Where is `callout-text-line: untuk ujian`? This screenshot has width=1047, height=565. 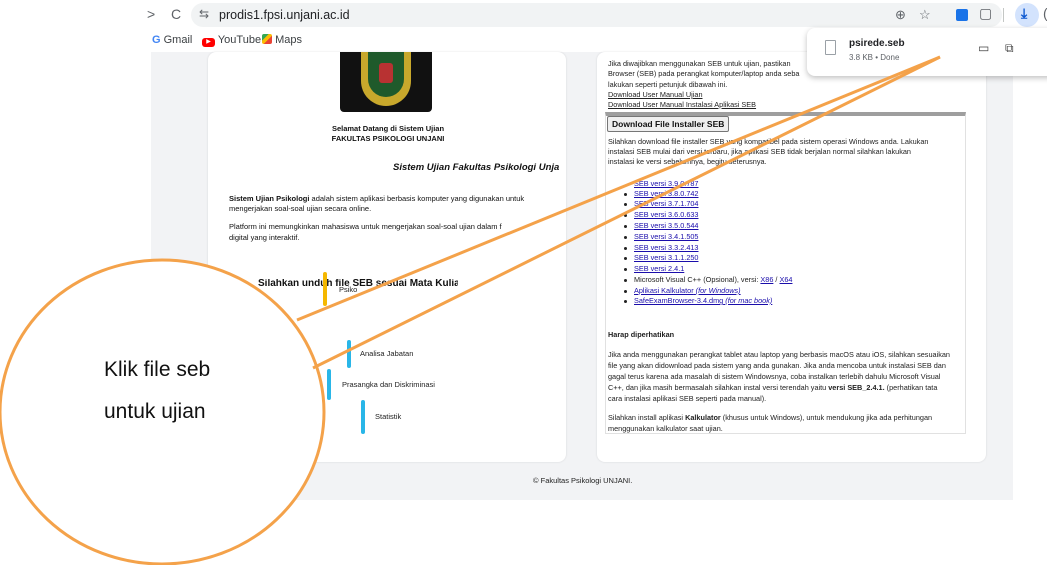
callout-text-line: untuk ujian is located at coordinates (155, 411).